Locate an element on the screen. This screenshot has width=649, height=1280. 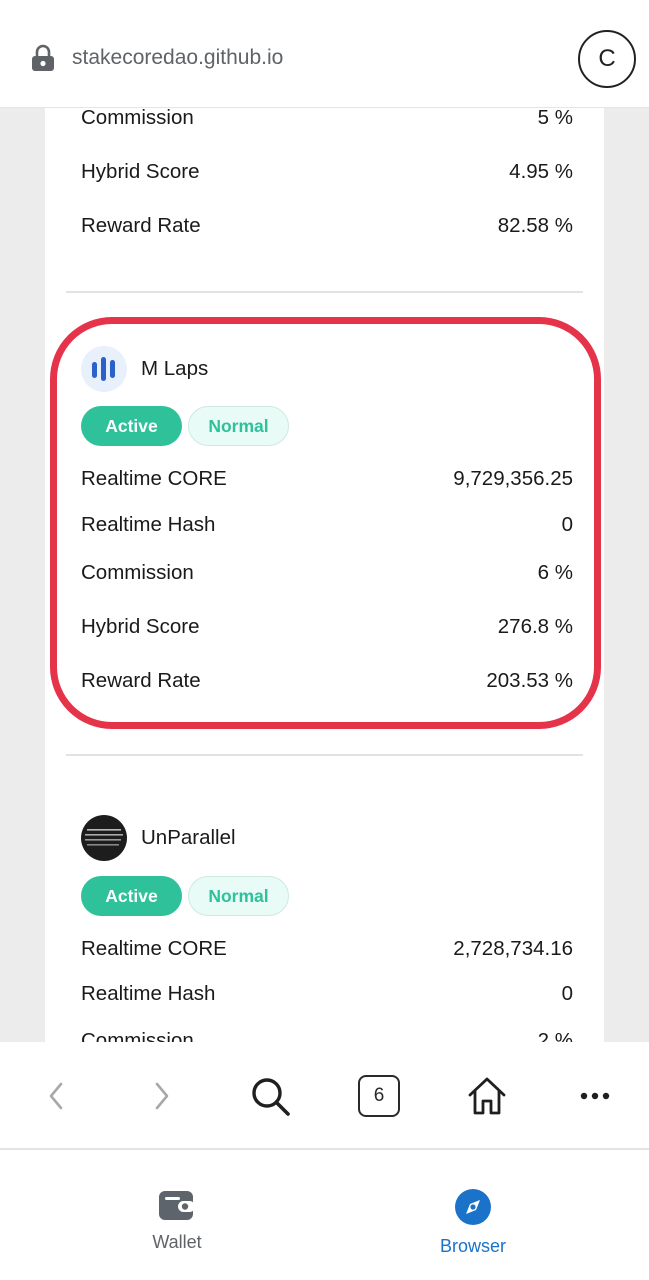
hybrid-score-row: Hybrid Score 276.8 % is located at coordinates (327, 627).